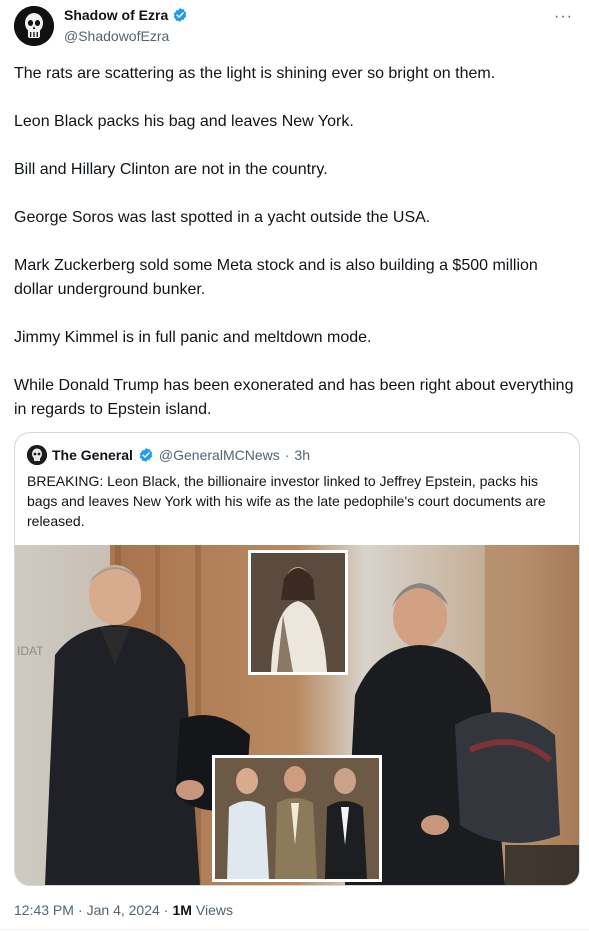 The image size is (589, 932). I want to click on quoted-author-handle: @GeneralMCNews, so click(219, 455).